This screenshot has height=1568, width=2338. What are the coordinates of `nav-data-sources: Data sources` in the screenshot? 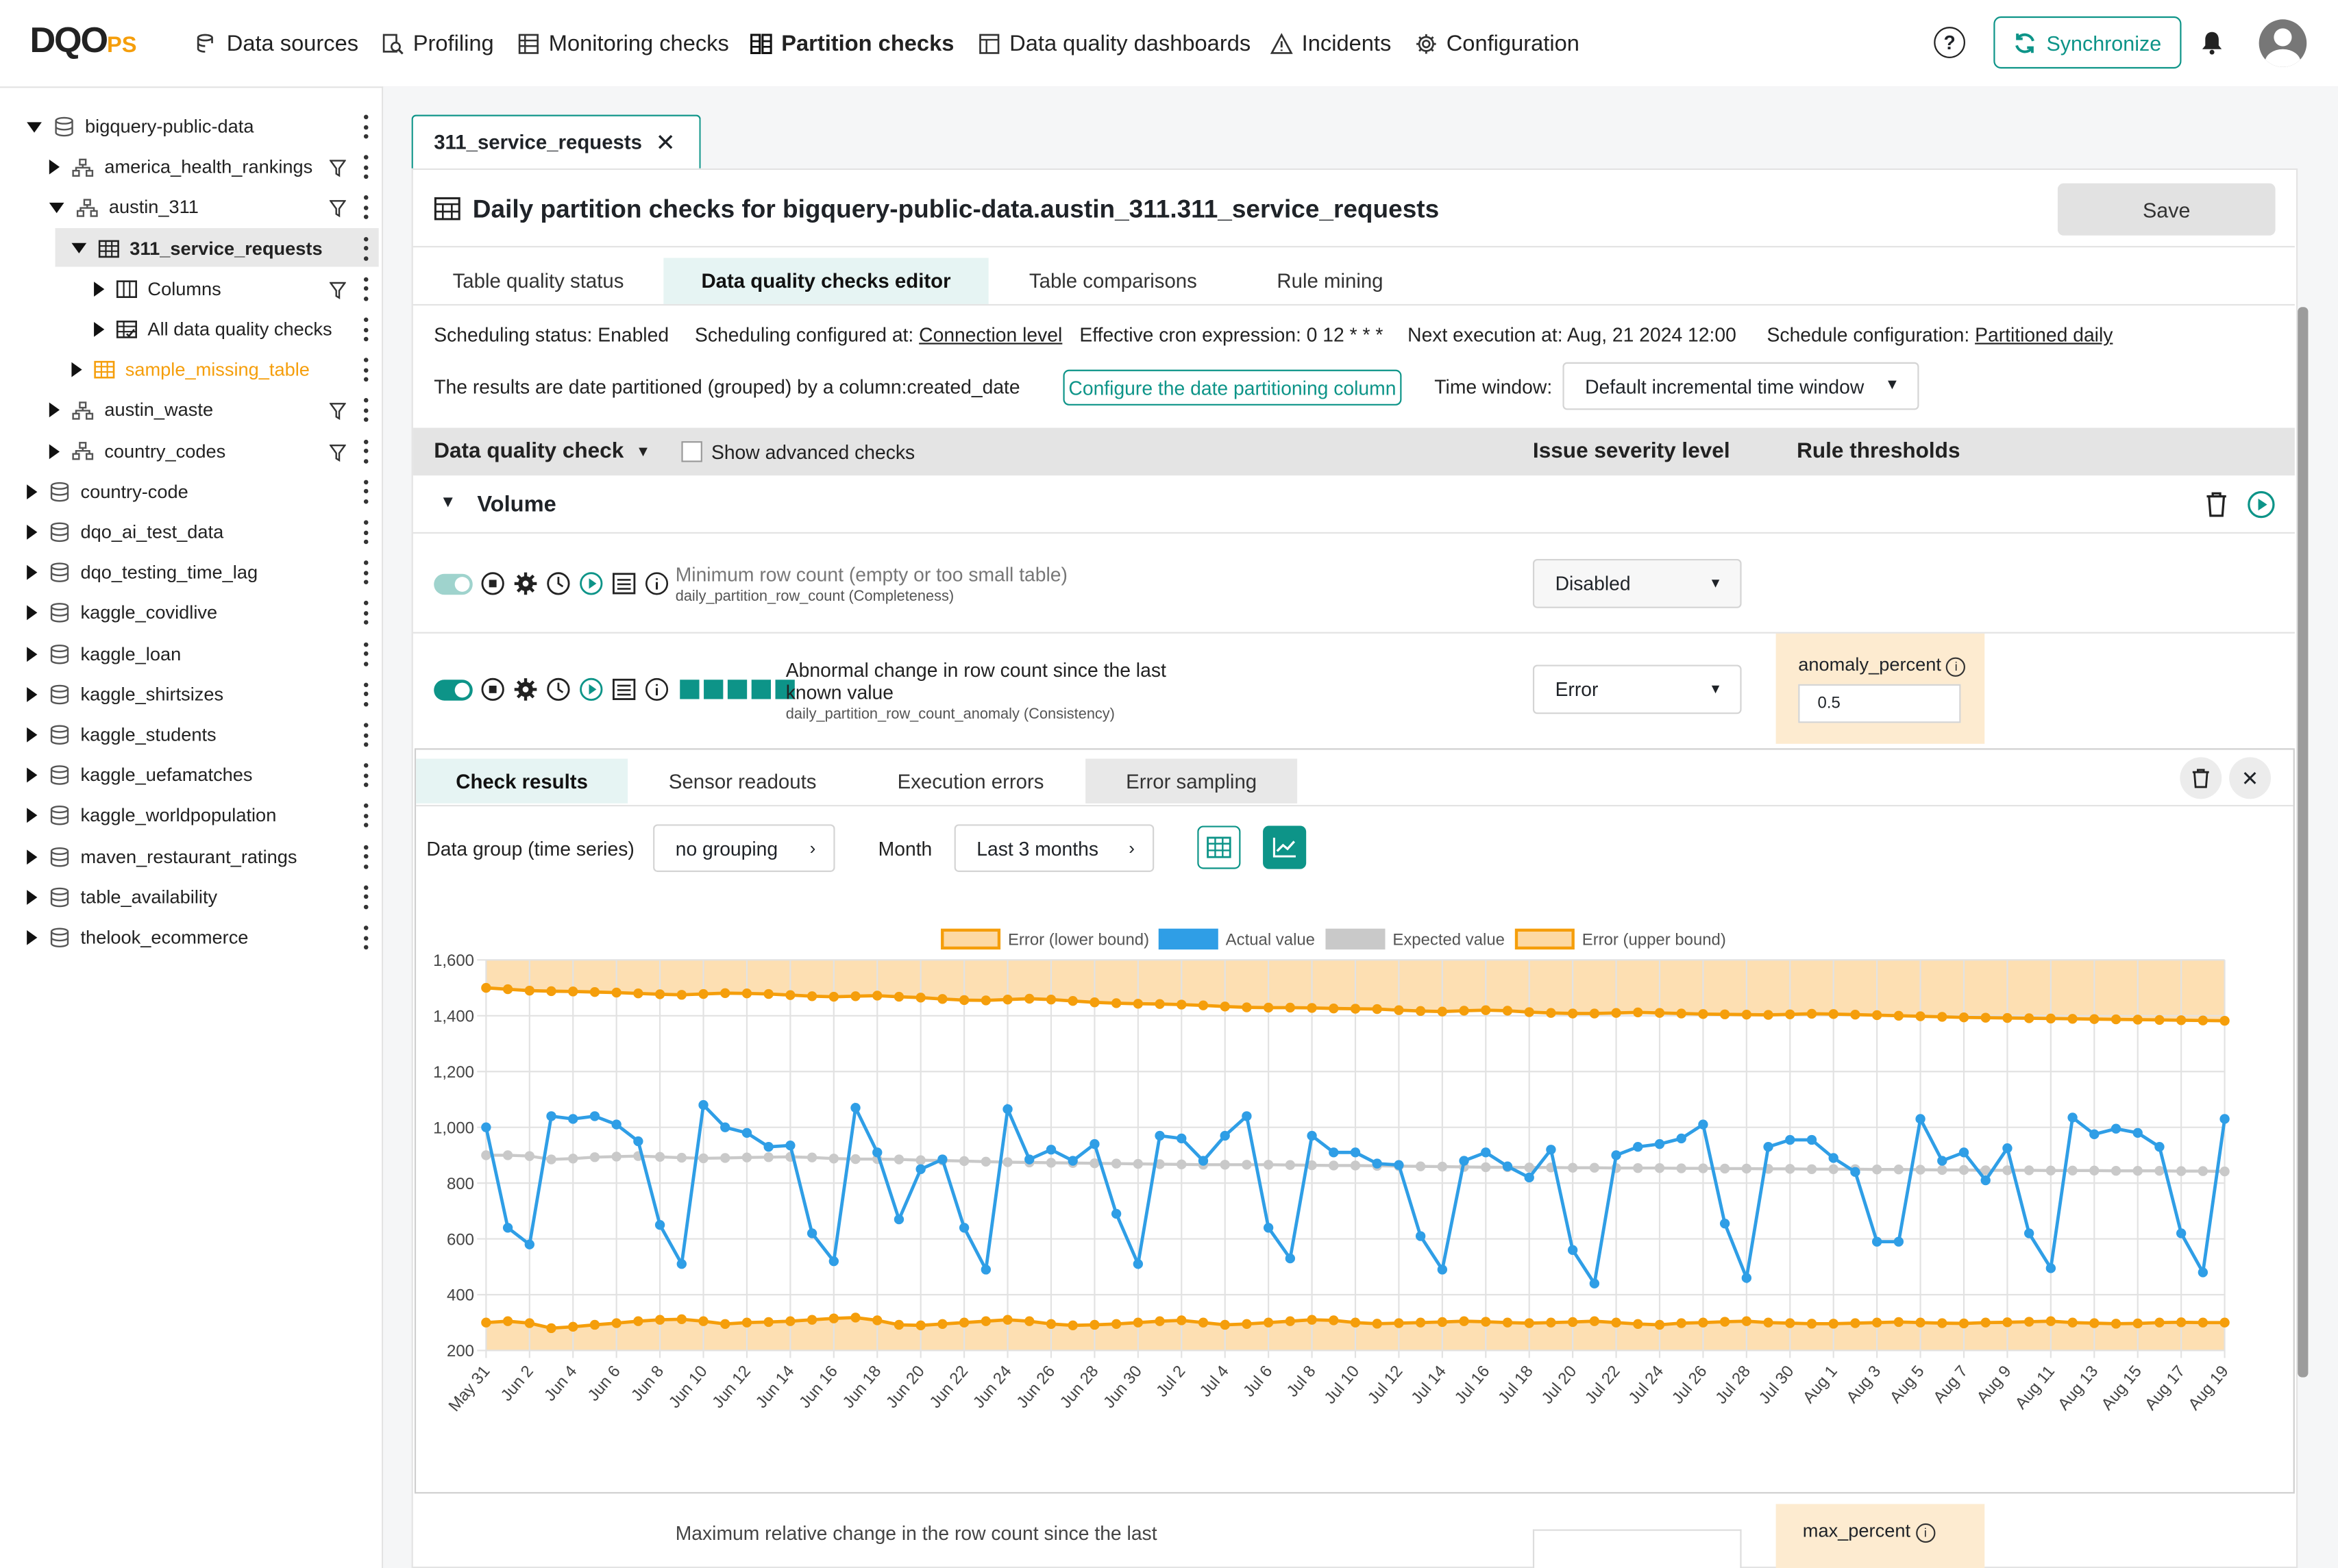 It's located at (276, 43).